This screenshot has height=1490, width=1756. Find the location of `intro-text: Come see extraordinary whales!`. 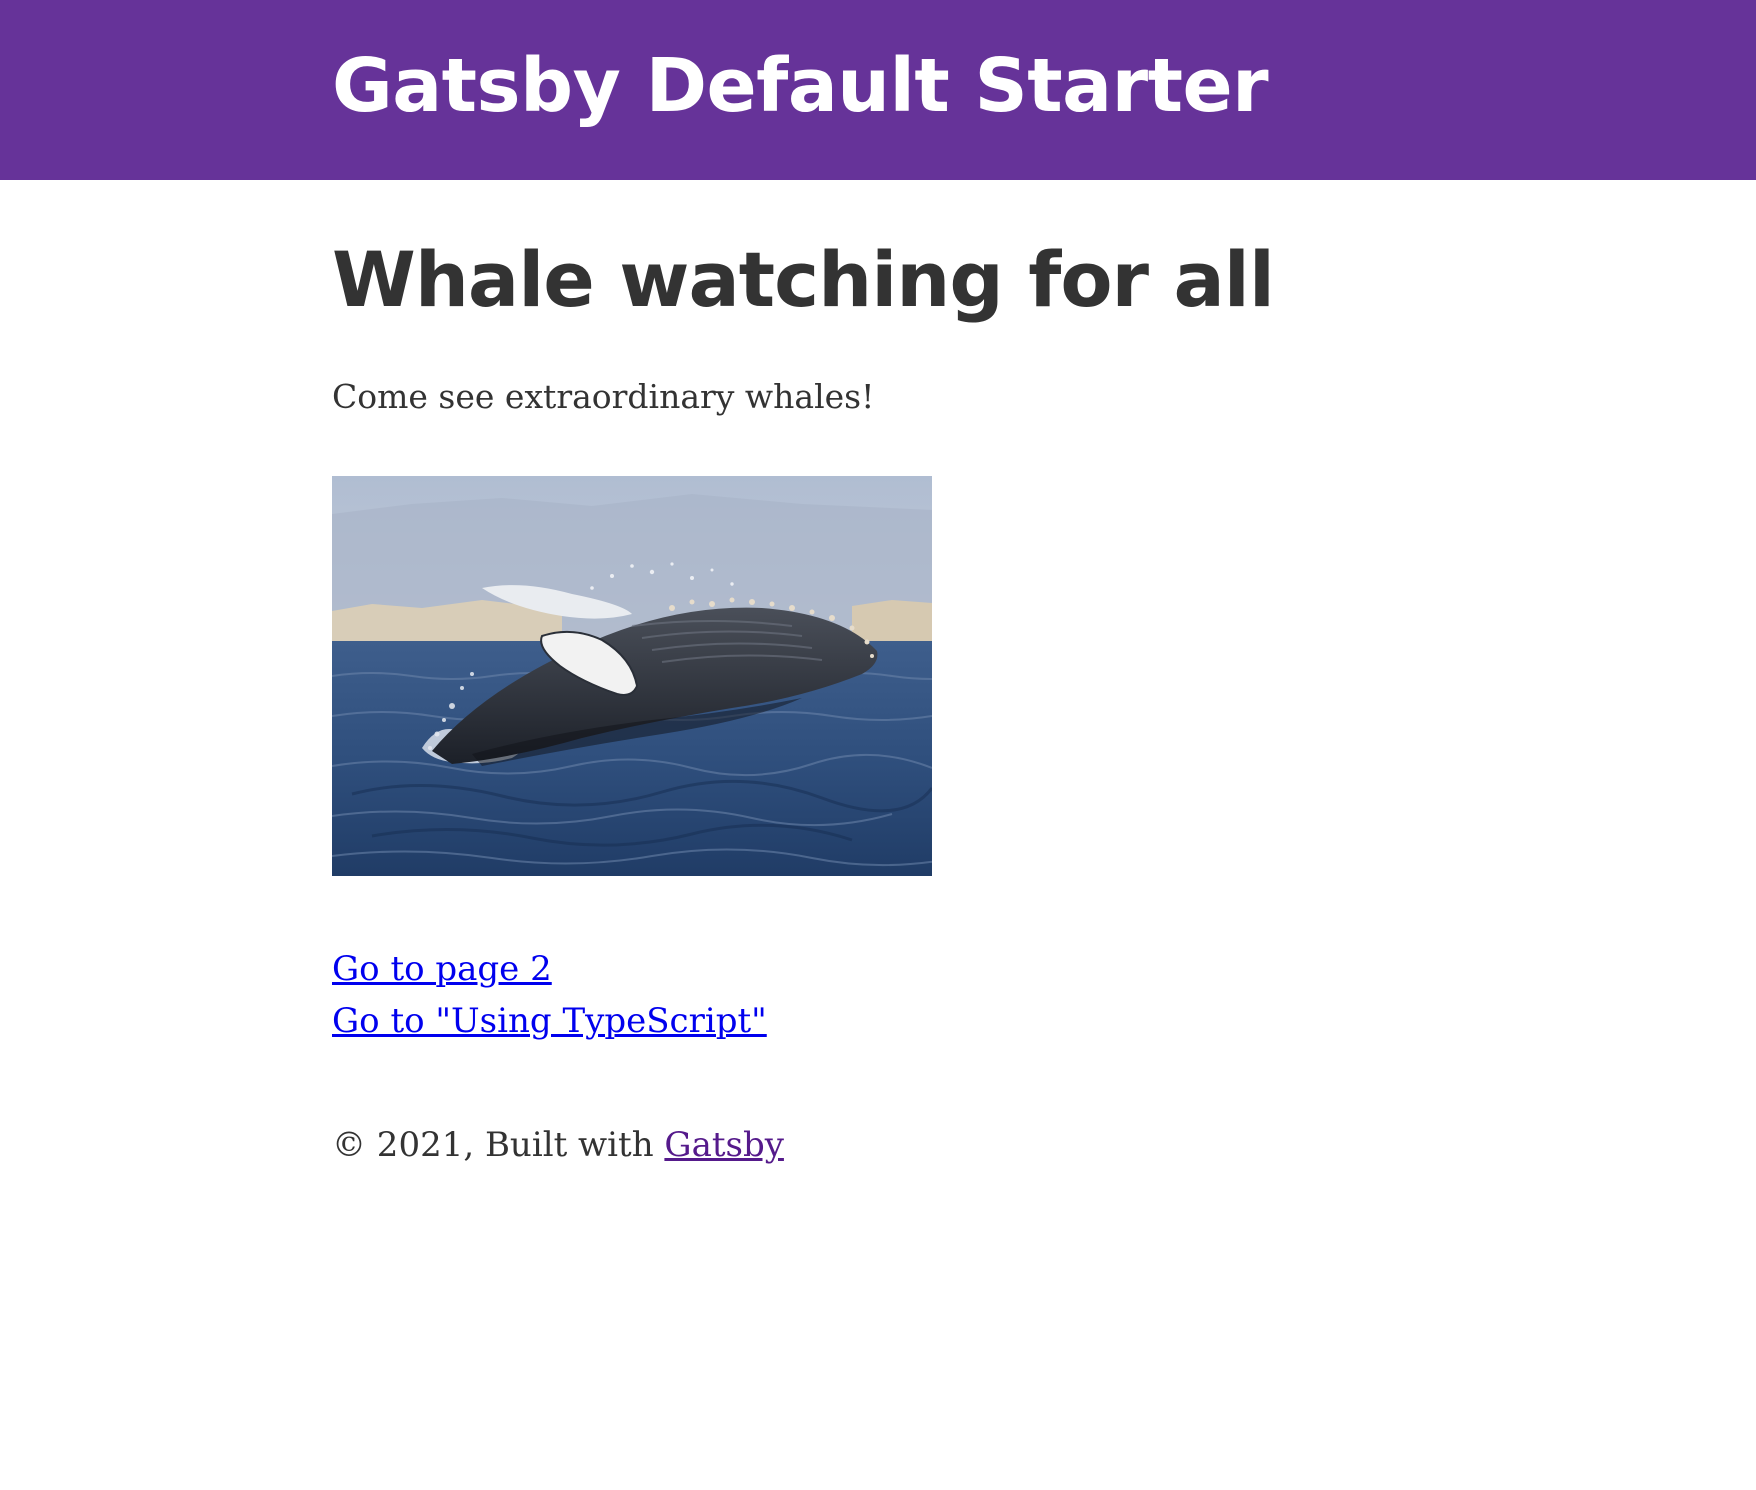

intro-text: Come see extraordinary whales! is located at coordinates (603, 396).